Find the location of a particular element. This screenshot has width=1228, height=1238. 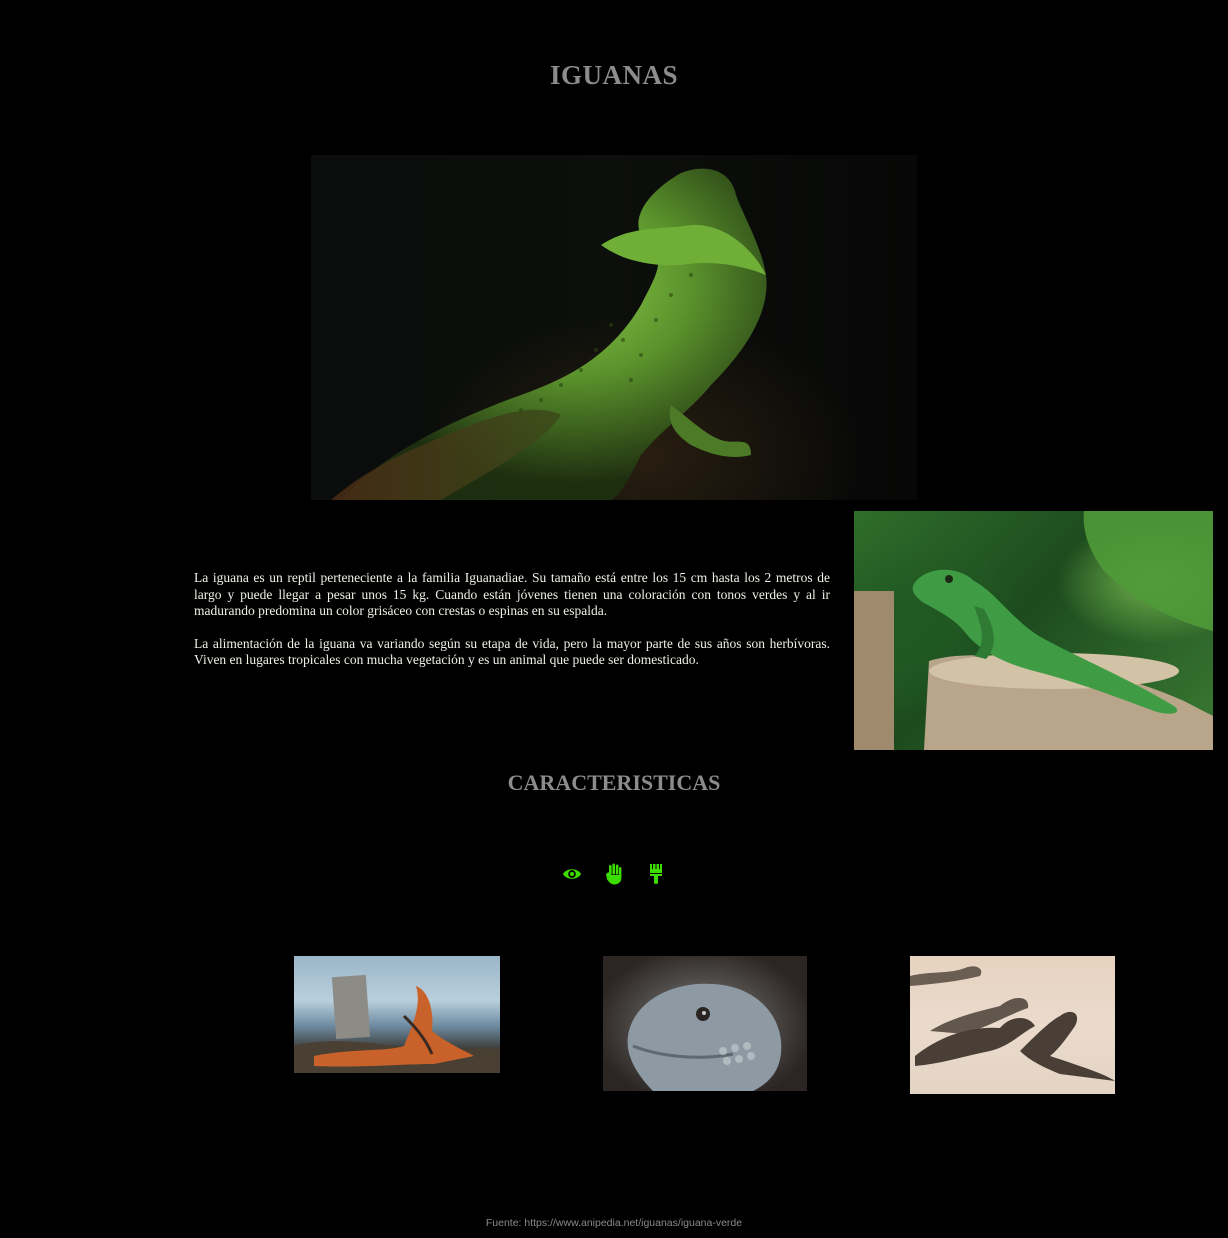

gallery-image-iguana-head is located at coordinates (705, 1023).